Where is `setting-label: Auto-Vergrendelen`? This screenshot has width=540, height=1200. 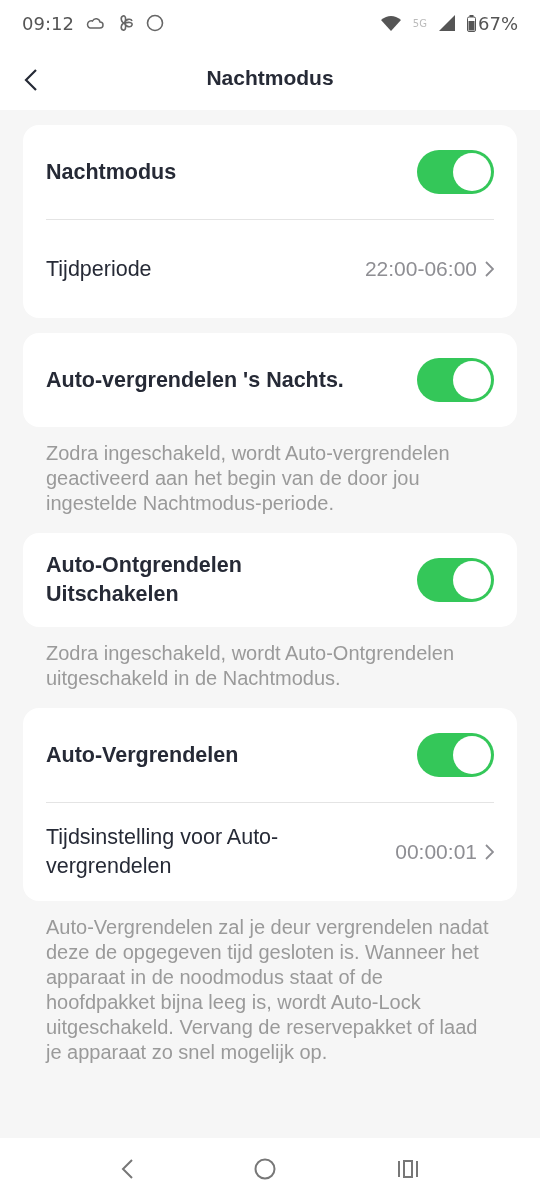
setting-label: Auto-Vergrendelen is located at coordinates (143, 755).